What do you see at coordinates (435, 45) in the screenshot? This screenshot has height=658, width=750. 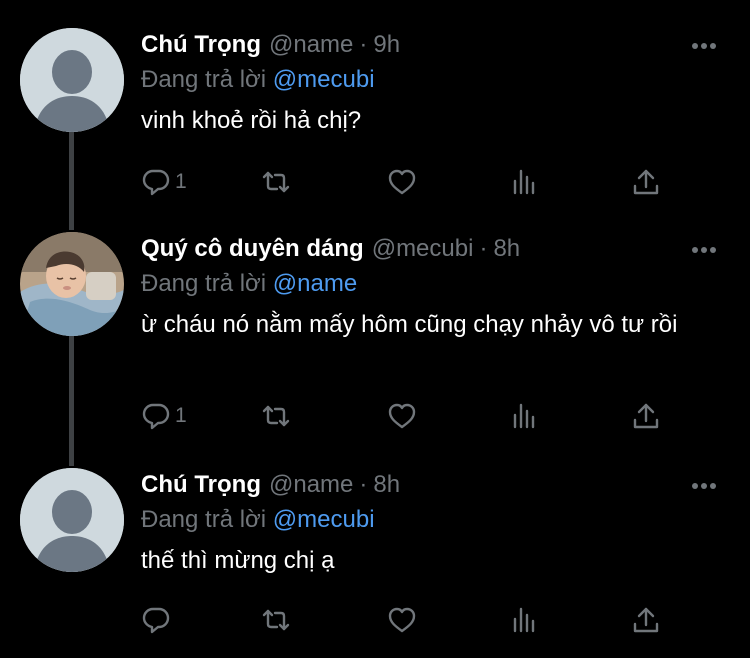 I see `tweet-header: Chú Trọng @name · 9h` at bounding box center [435, 45].